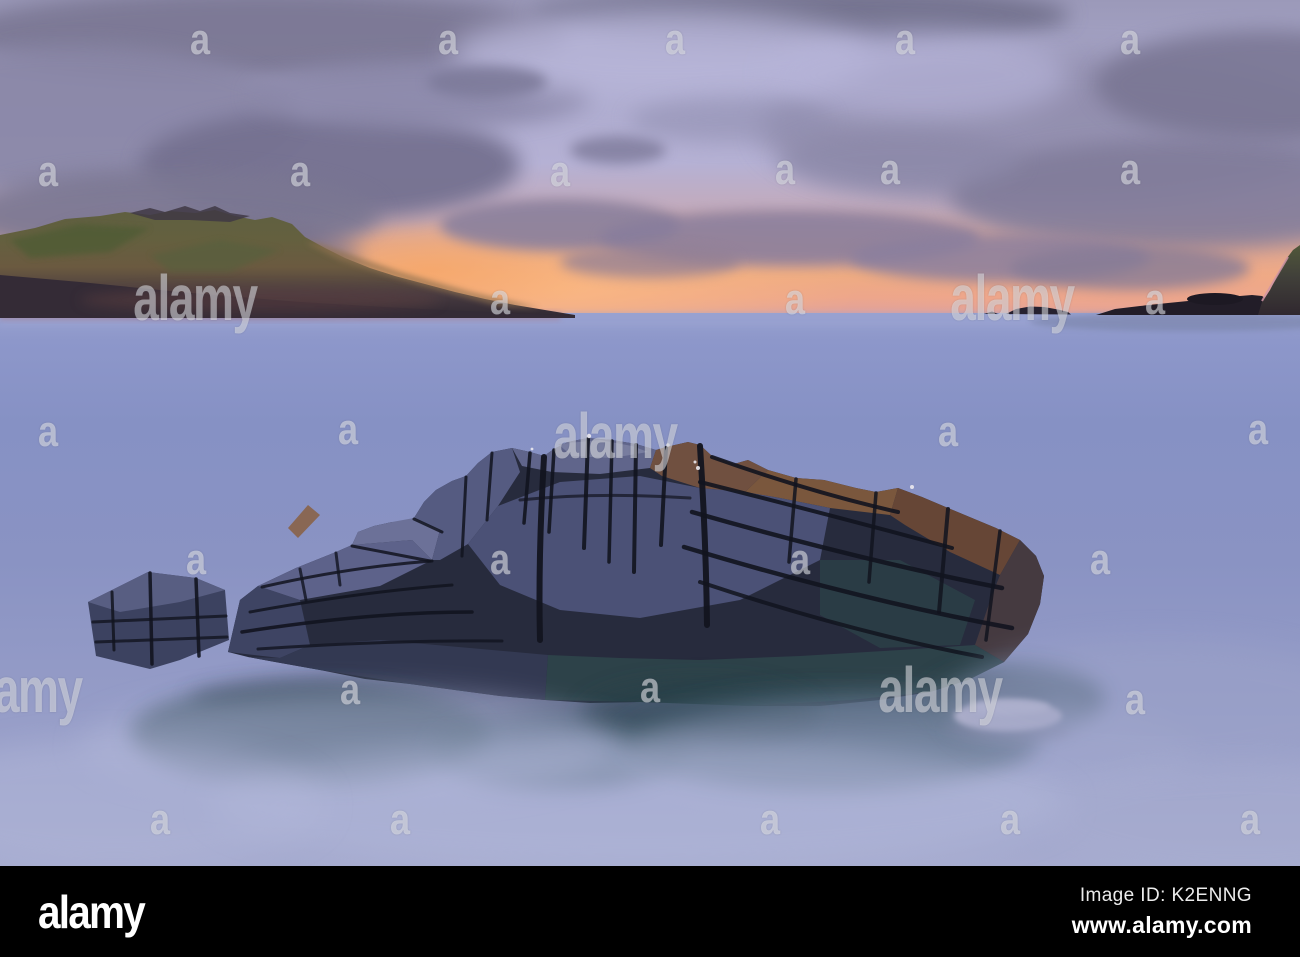 Image resolution: width=1300 pixels, height=957 pixels. Describe the element at coordinates (260, 300) in the screenshot. I see `cliff-red-tint` at that location.